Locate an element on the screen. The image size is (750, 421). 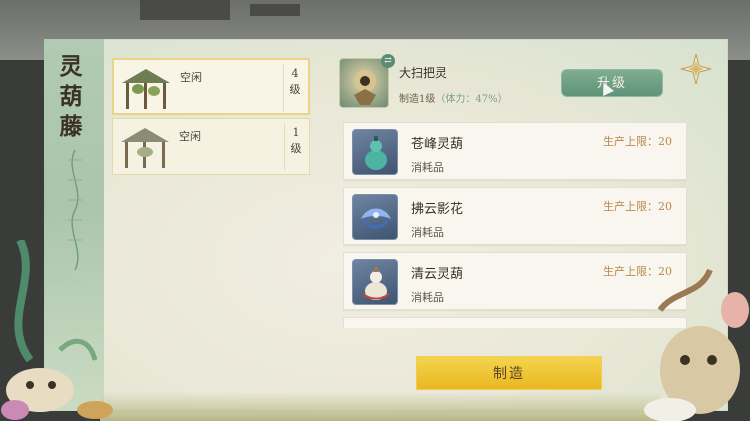
creature-decoration-icon is located at coordinates (696, 344).